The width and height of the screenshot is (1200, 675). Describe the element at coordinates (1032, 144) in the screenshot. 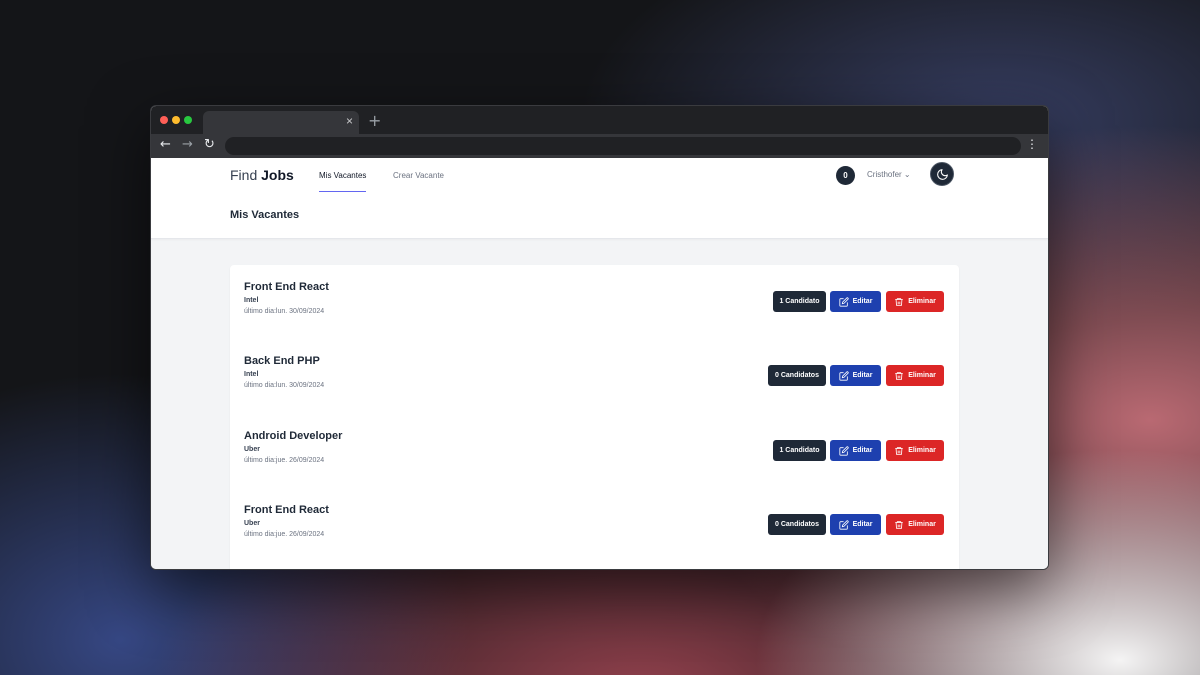

I see `browser-menu-icon: ⋮` at that location.